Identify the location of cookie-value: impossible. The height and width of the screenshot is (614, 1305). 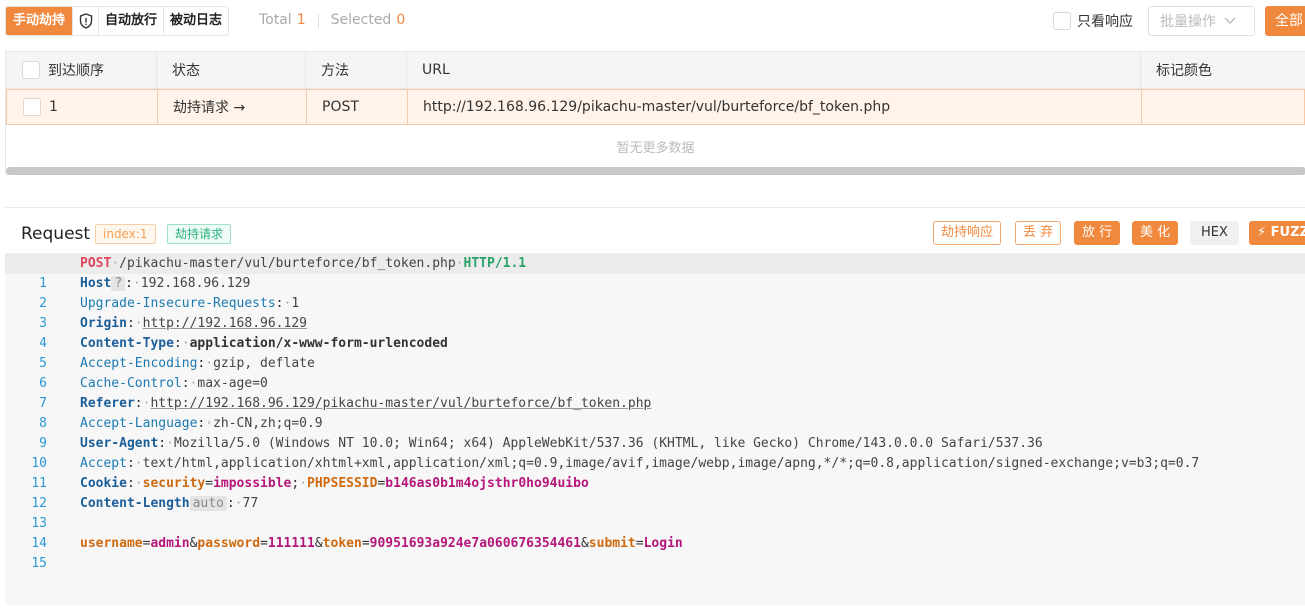
(252, 483).